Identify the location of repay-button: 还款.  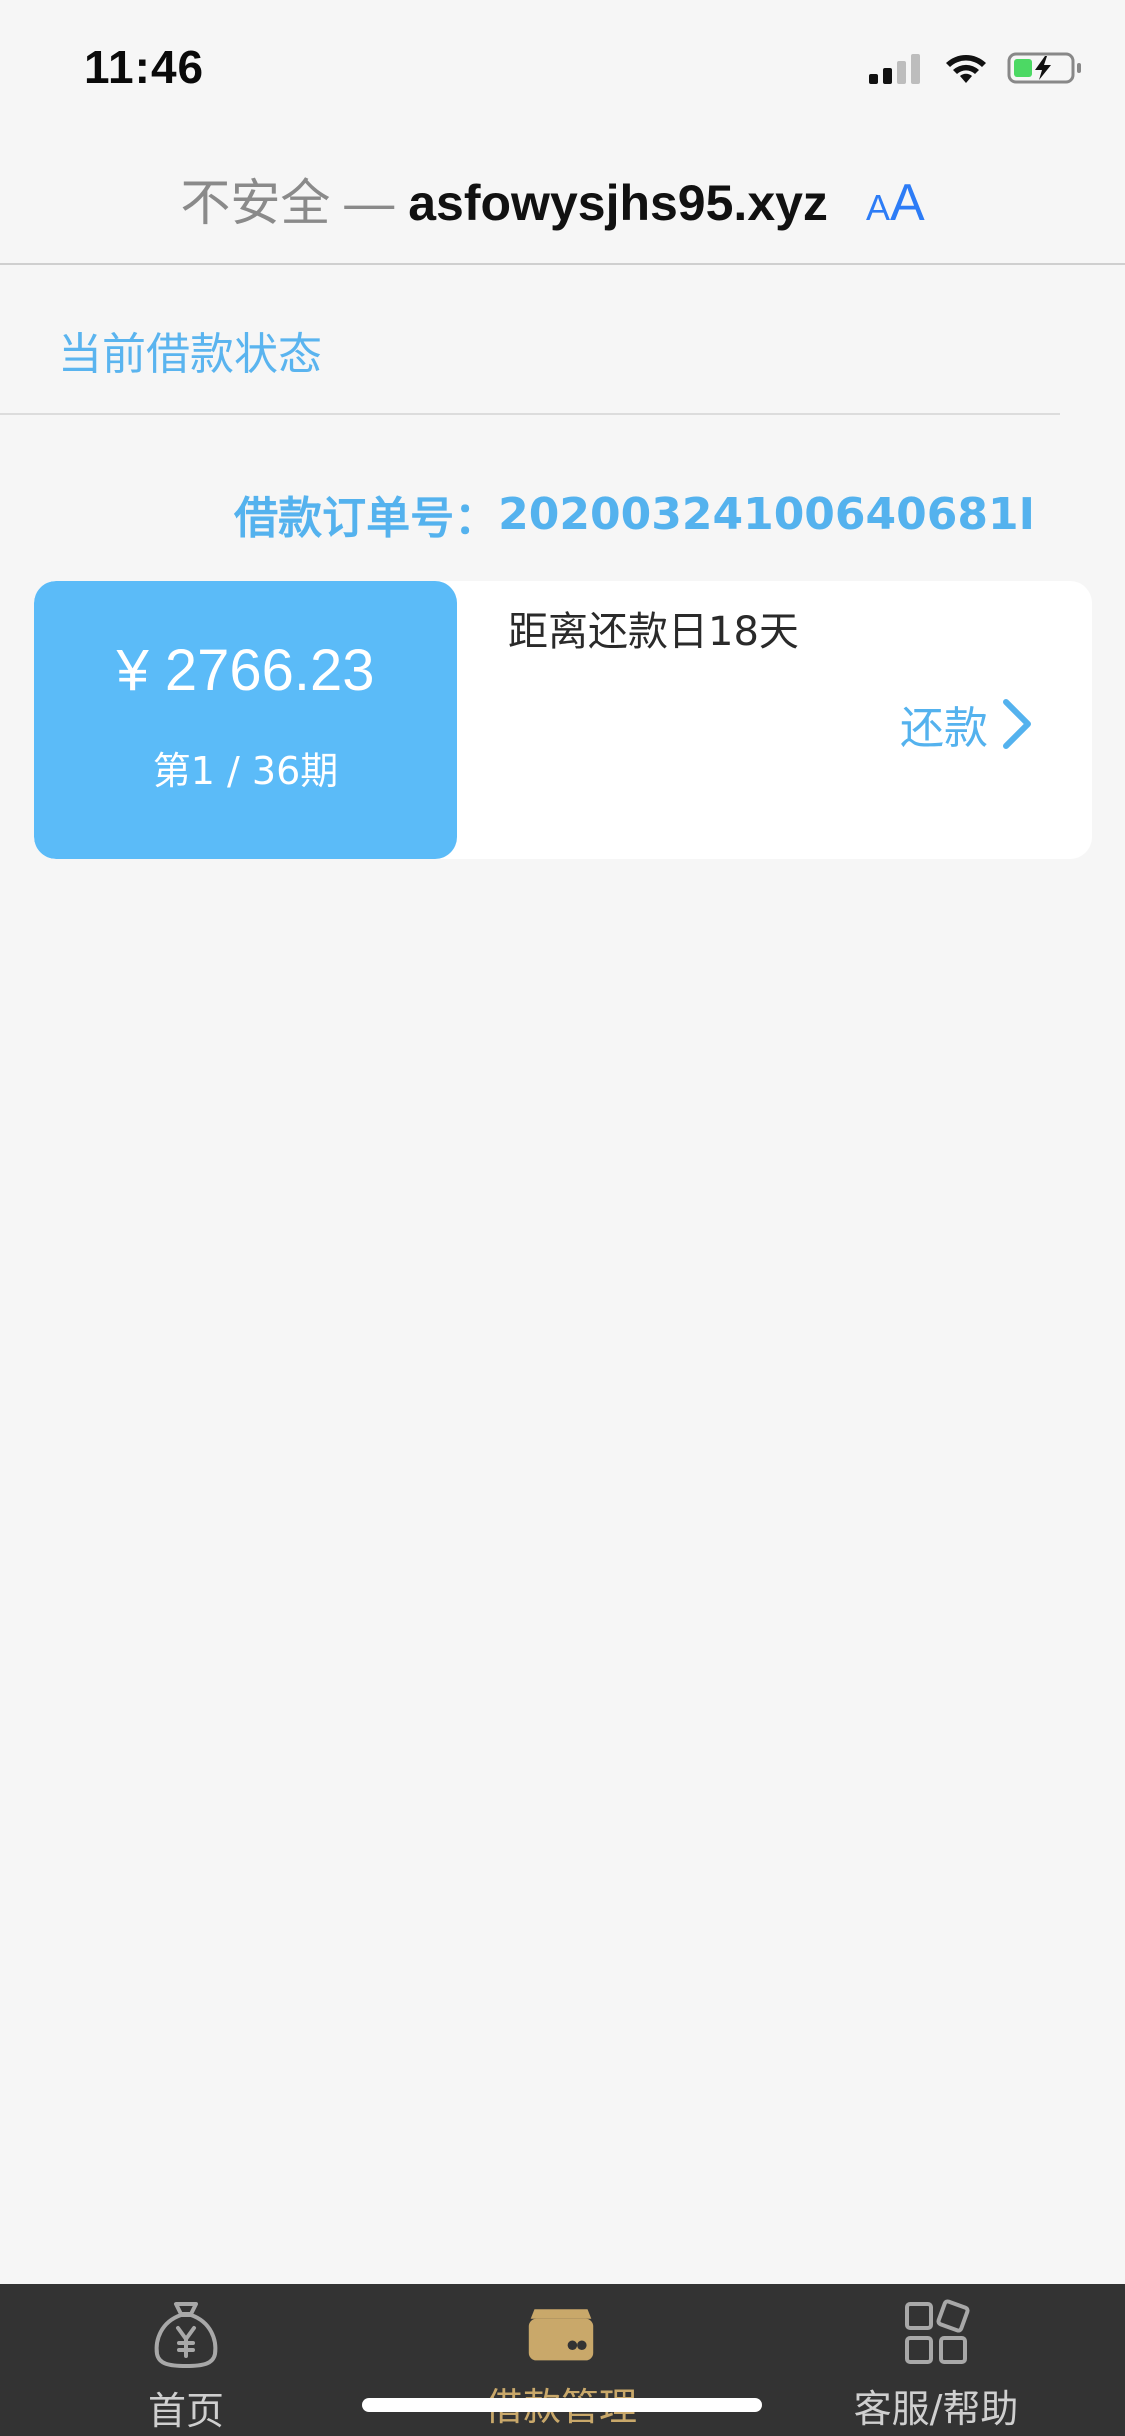
(967, 724).